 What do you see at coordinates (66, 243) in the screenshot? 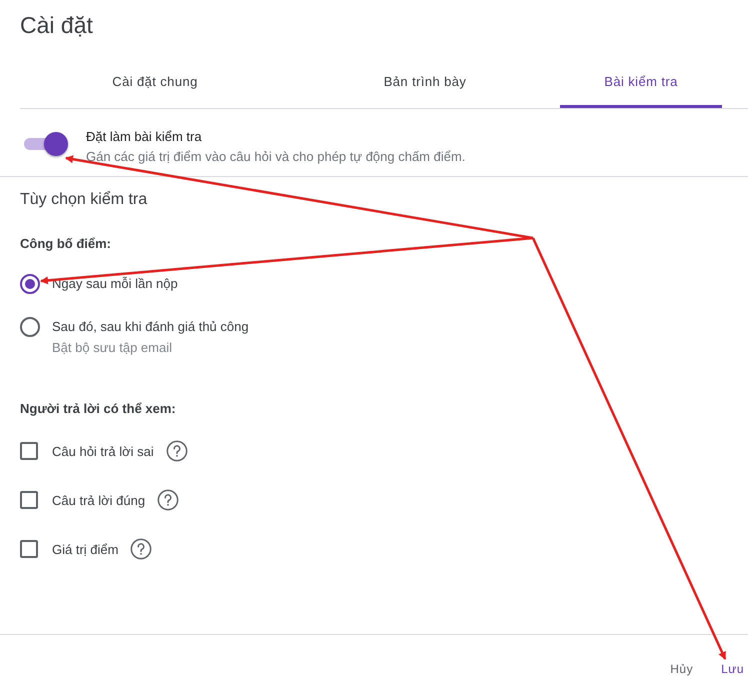
I see `group-label: Công bố điểm:` at bounding box center [66, 243].